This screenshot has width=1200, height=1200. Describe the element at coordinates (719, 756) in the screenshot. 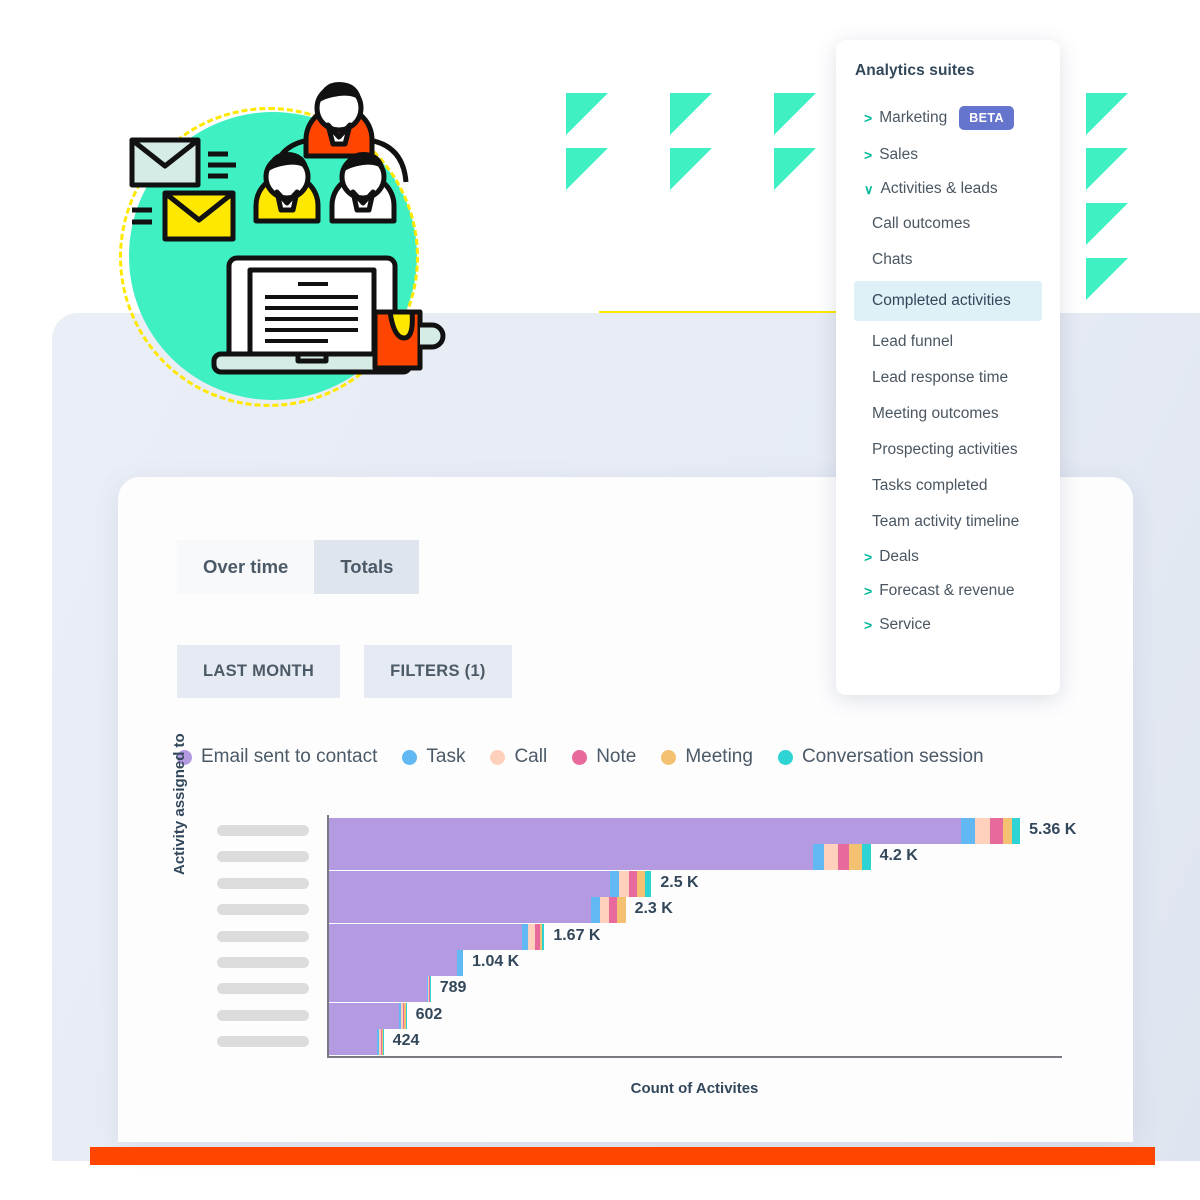

I see `legend-label: Meeting` at that location.